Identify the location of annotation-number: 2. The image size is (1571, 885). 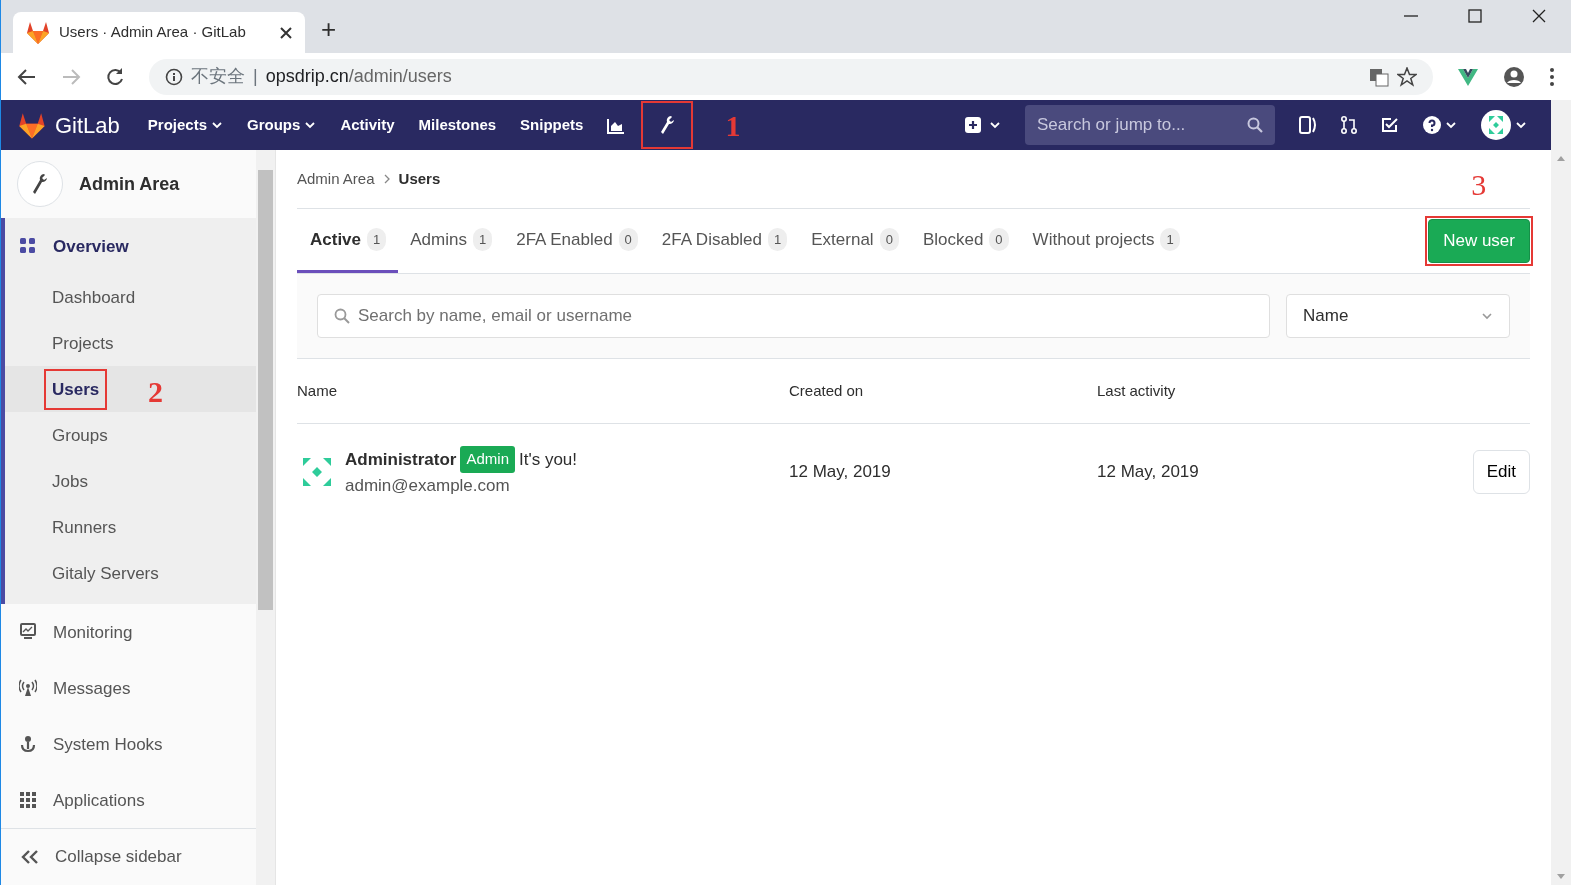
(155, 391).